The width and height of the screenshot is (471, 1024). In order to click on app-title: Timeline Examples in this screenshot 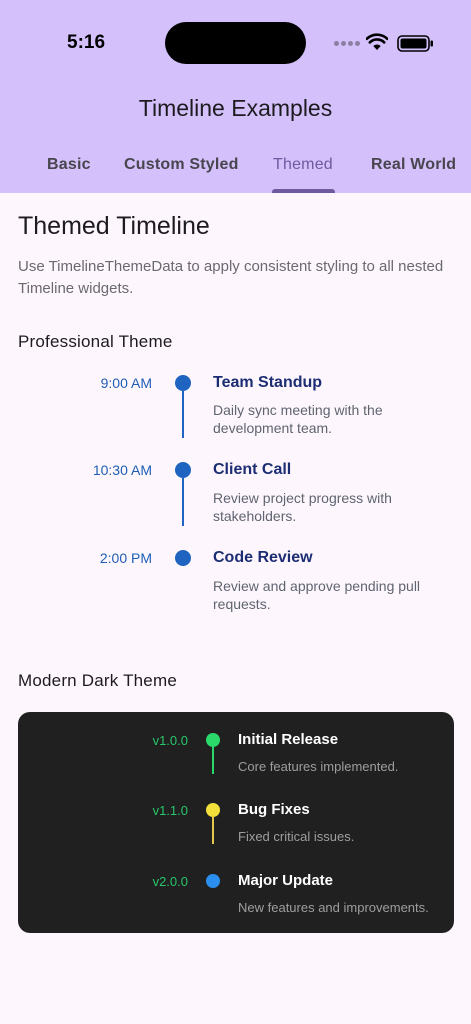, I will do `click(235, 108)`.